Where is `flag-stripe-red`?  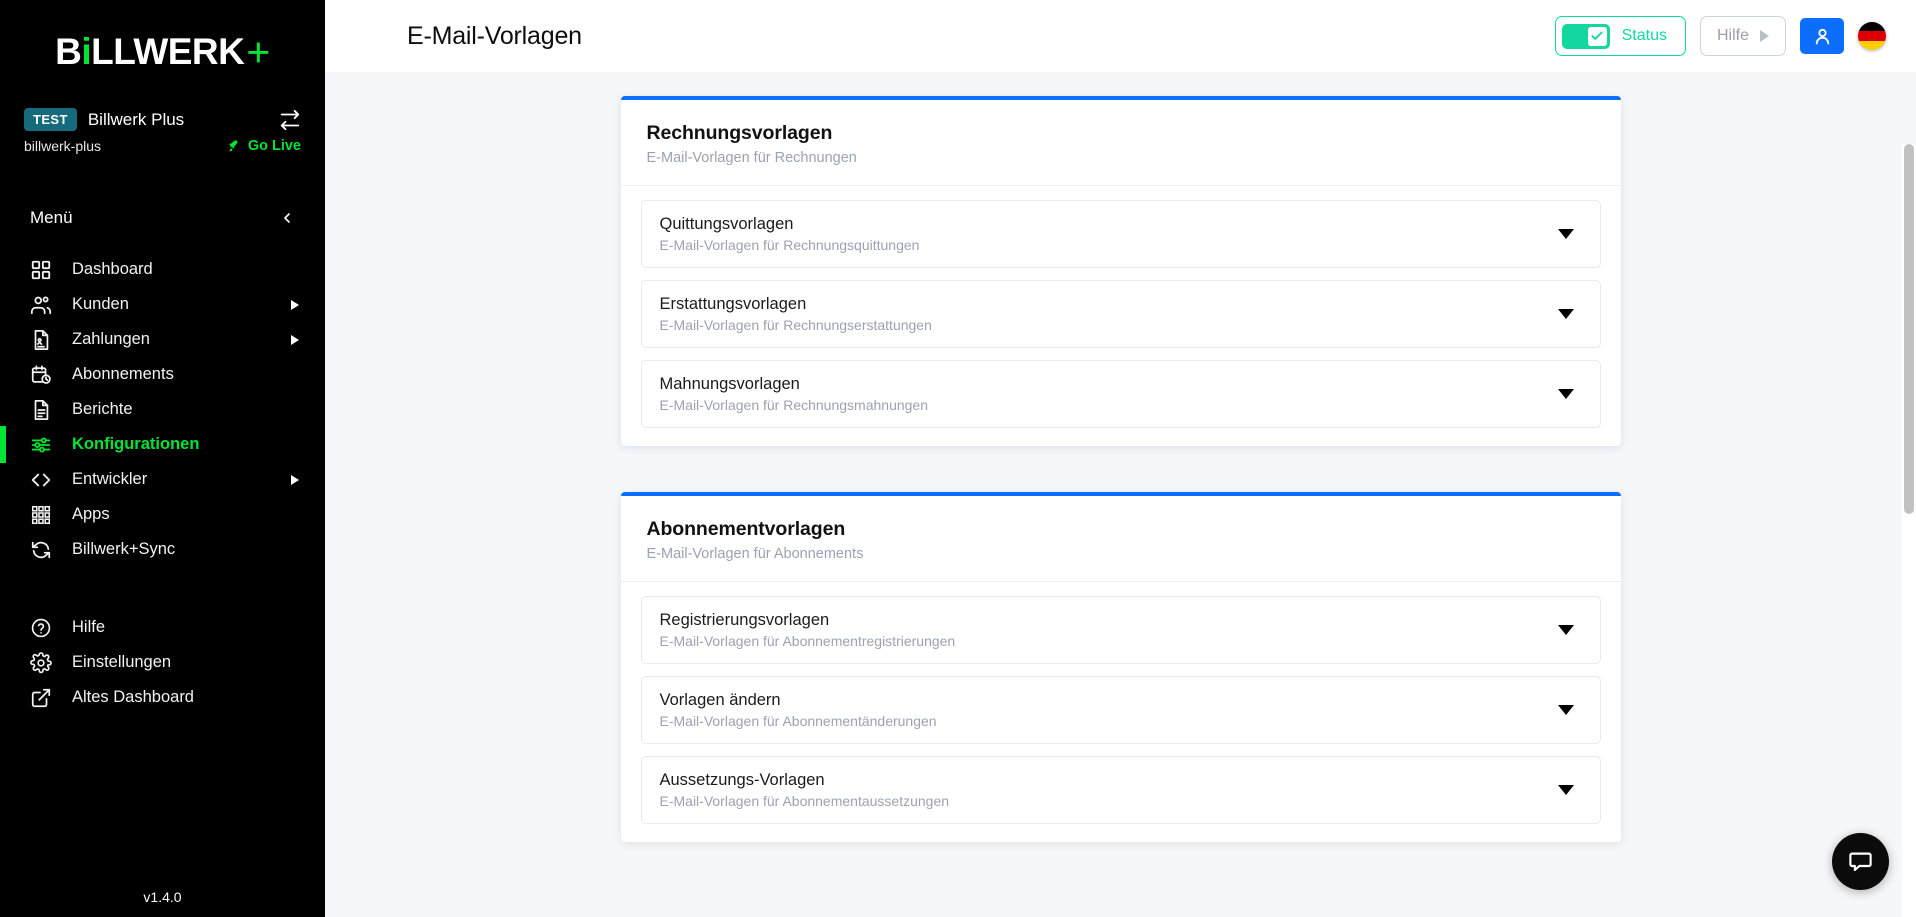
flag-stripe-red is located at coordinates (1872, 36).